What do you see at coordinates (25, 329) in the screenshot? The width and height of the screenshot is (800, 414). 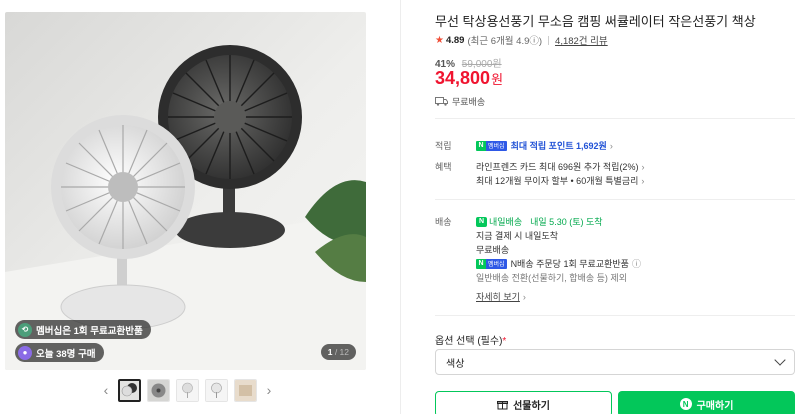 I see `membership-icon: ⟲` at bounding box center [25, 329].